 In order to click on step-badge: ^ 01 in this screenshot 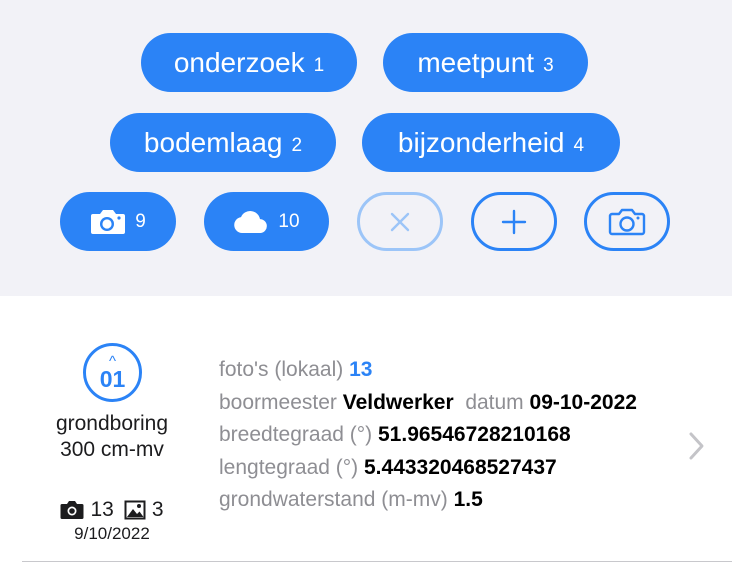, I will do `click(112, 372)`.